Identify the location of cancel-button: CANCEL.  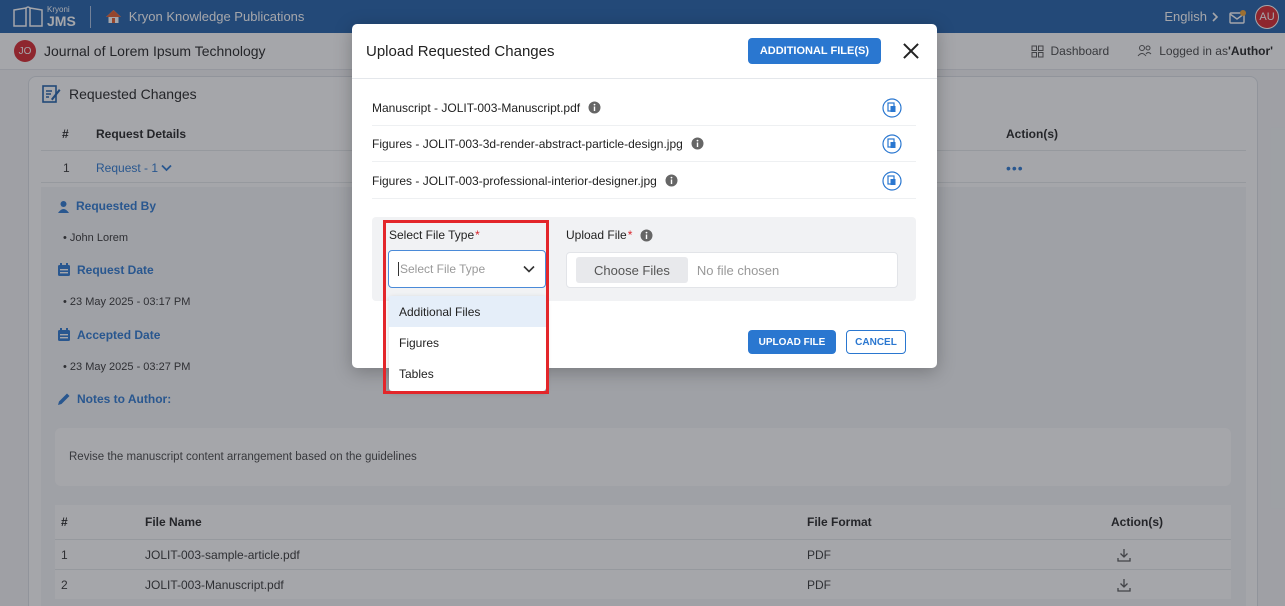
(876, 342).